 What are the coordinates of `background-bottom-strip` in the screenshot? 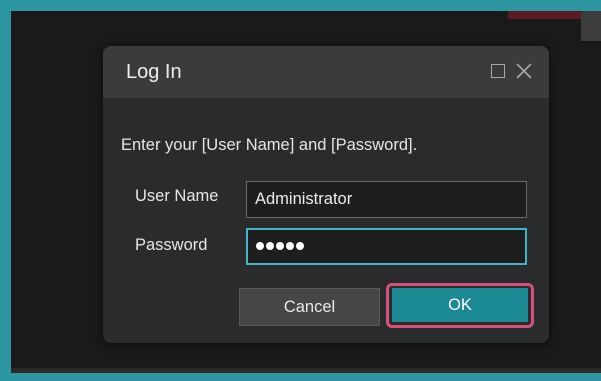 It's located at (306, 370).